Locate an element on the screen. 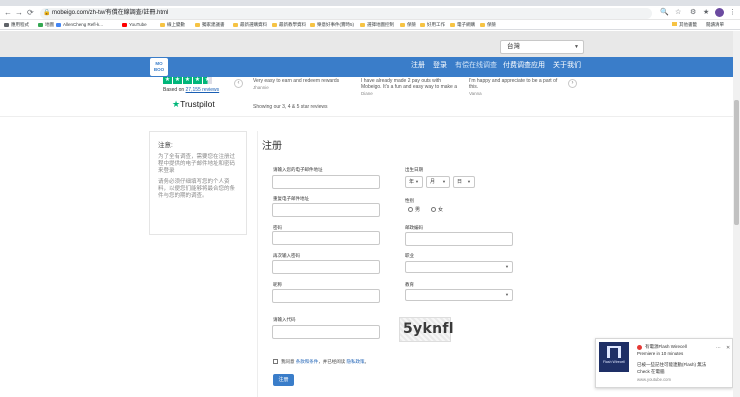 This screenshot has width=740, height=397. site-logo: MO BOO is located at coordinates (159, 67).